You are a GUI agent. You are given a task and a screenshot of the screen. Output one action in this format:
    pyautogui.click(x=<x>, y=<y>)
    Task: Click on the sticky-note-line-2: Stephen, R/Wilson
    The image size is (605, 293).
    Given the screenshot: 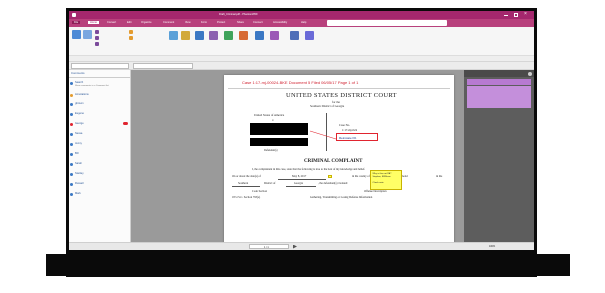 What is the action you would take?
    pyautogui.click(x=381, y=177)
    